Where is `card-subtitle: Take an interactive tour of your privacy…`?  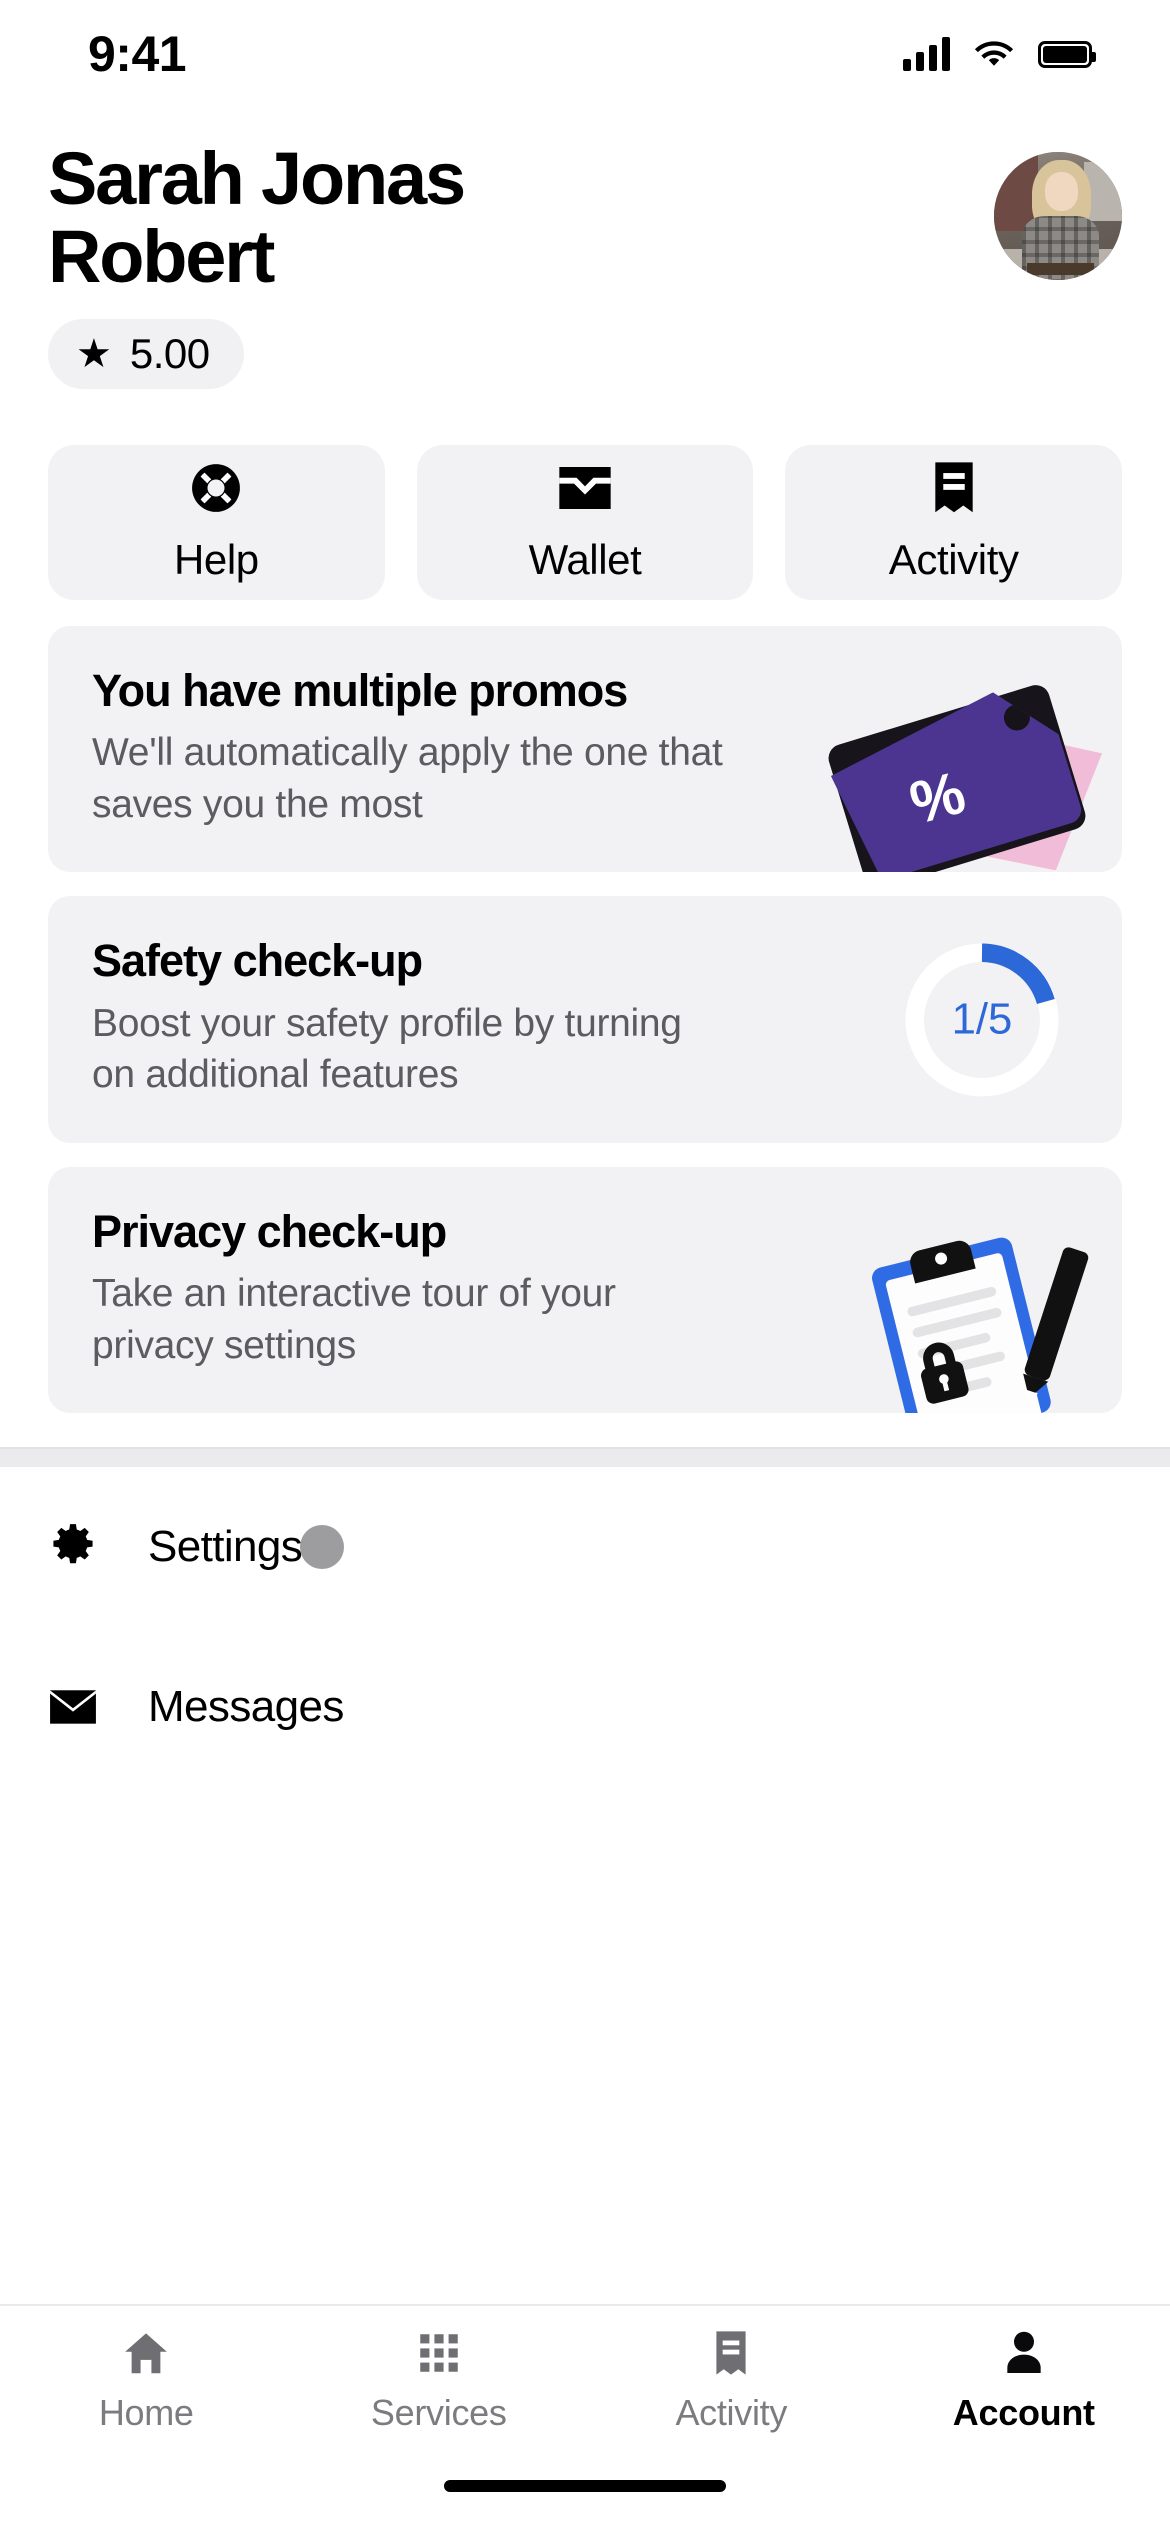
card-subtitle: Take an interactive tour of your privacy… is located at coordinates (354, 1319).